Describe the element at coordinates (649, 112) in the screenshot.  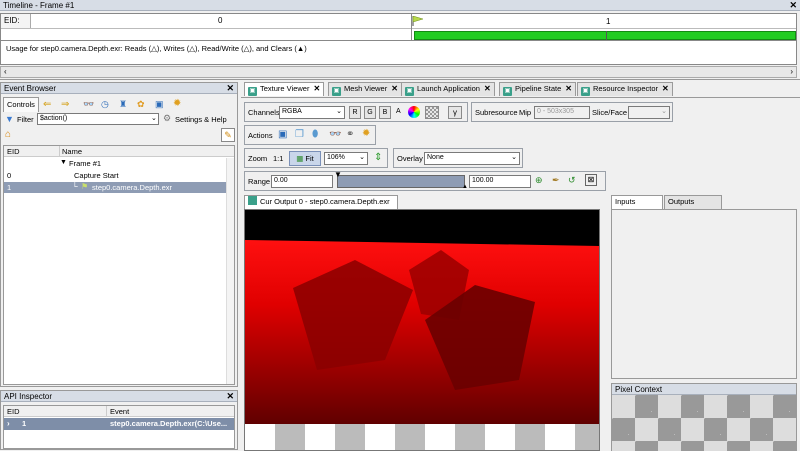
I see `slice-select: ⌄` at that location.